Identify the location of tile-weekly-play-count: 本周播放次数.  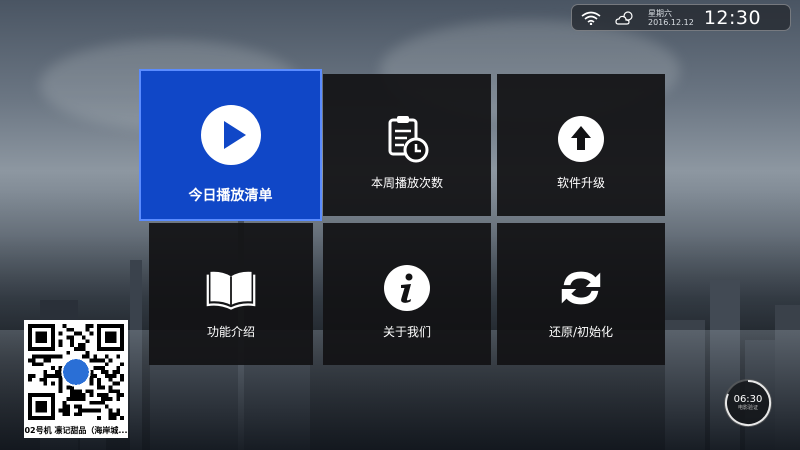
(407, 145).